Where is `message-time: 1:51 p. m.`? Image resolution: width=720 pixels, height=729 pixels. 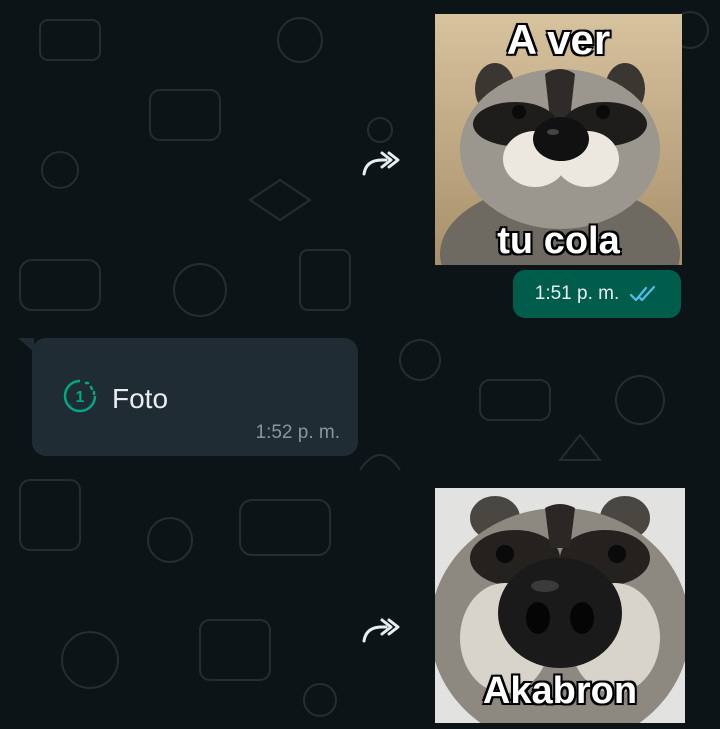
message-time: 1:51 p. m. is located at coordinates (577, 293).